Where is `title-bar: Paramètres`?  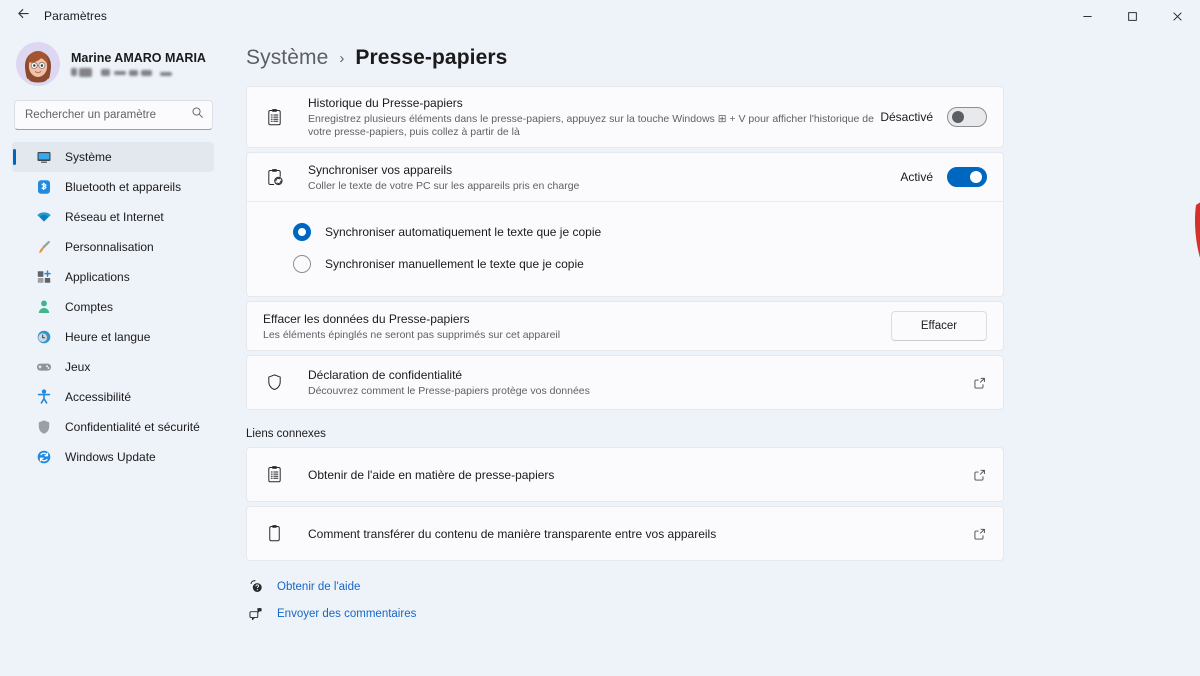
title-bar: Paramètres is located at coordinates (600, 16).